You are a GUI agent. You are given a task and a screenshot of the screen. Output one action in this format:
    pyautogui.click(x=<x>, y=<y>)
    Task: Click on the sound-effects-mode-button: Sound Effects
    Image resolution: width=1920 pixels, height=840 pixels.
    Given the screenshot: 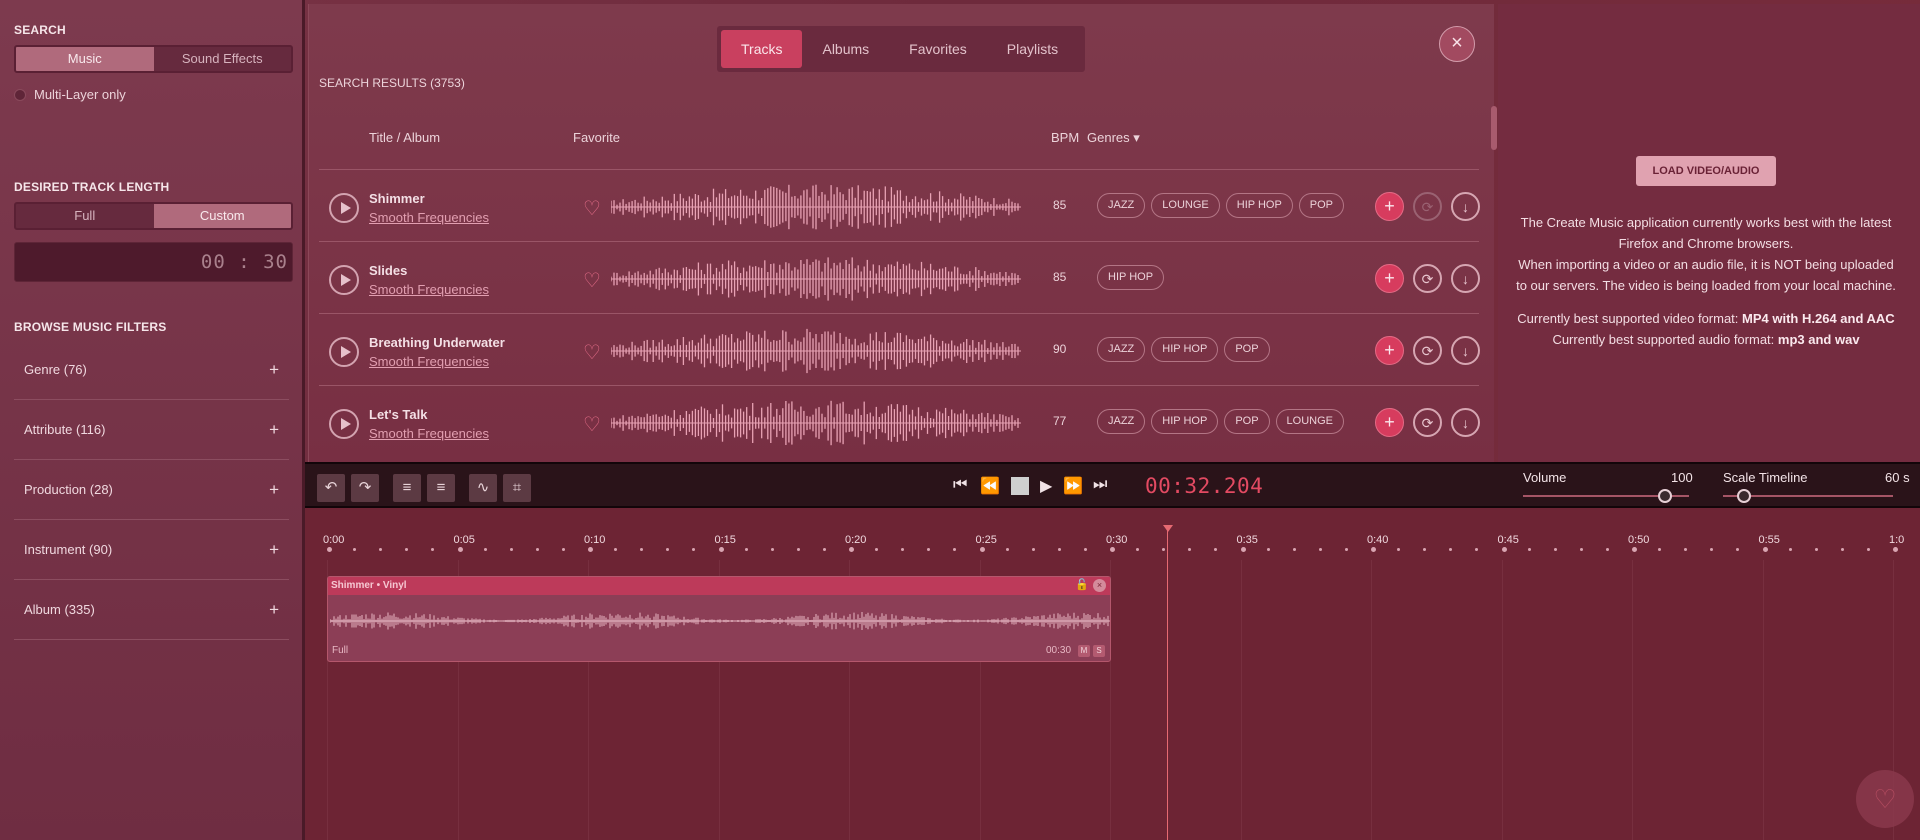 What is the action you would take?
    pyautogui.click(x=223, y=59)
    